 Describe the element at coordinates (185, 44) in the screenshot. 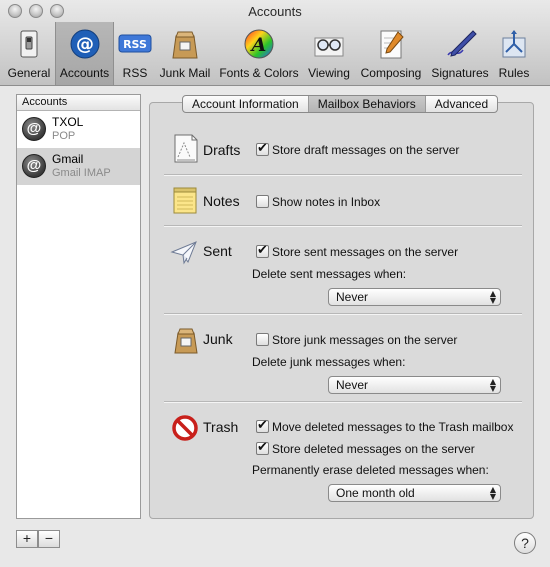

I see `junk-mail-bag-icon` at that location.